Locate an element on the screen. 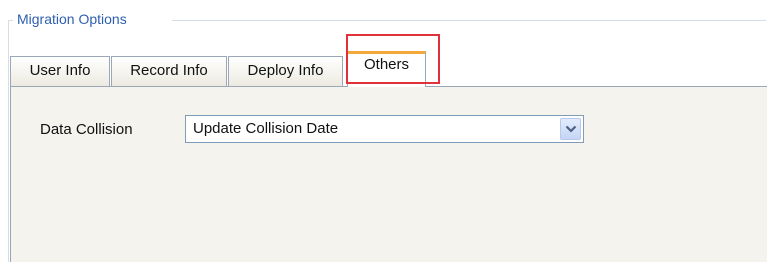  group-title: Migration Options is located at coordinates (72, 19).